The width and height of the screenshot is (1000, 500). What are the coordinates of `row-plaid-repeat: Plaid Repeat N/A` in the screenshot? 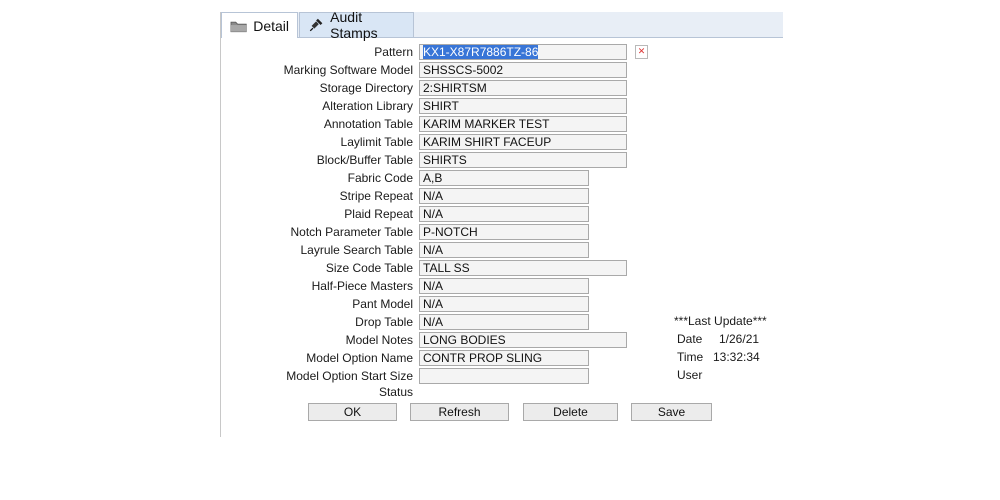 It's located at (502, 214).